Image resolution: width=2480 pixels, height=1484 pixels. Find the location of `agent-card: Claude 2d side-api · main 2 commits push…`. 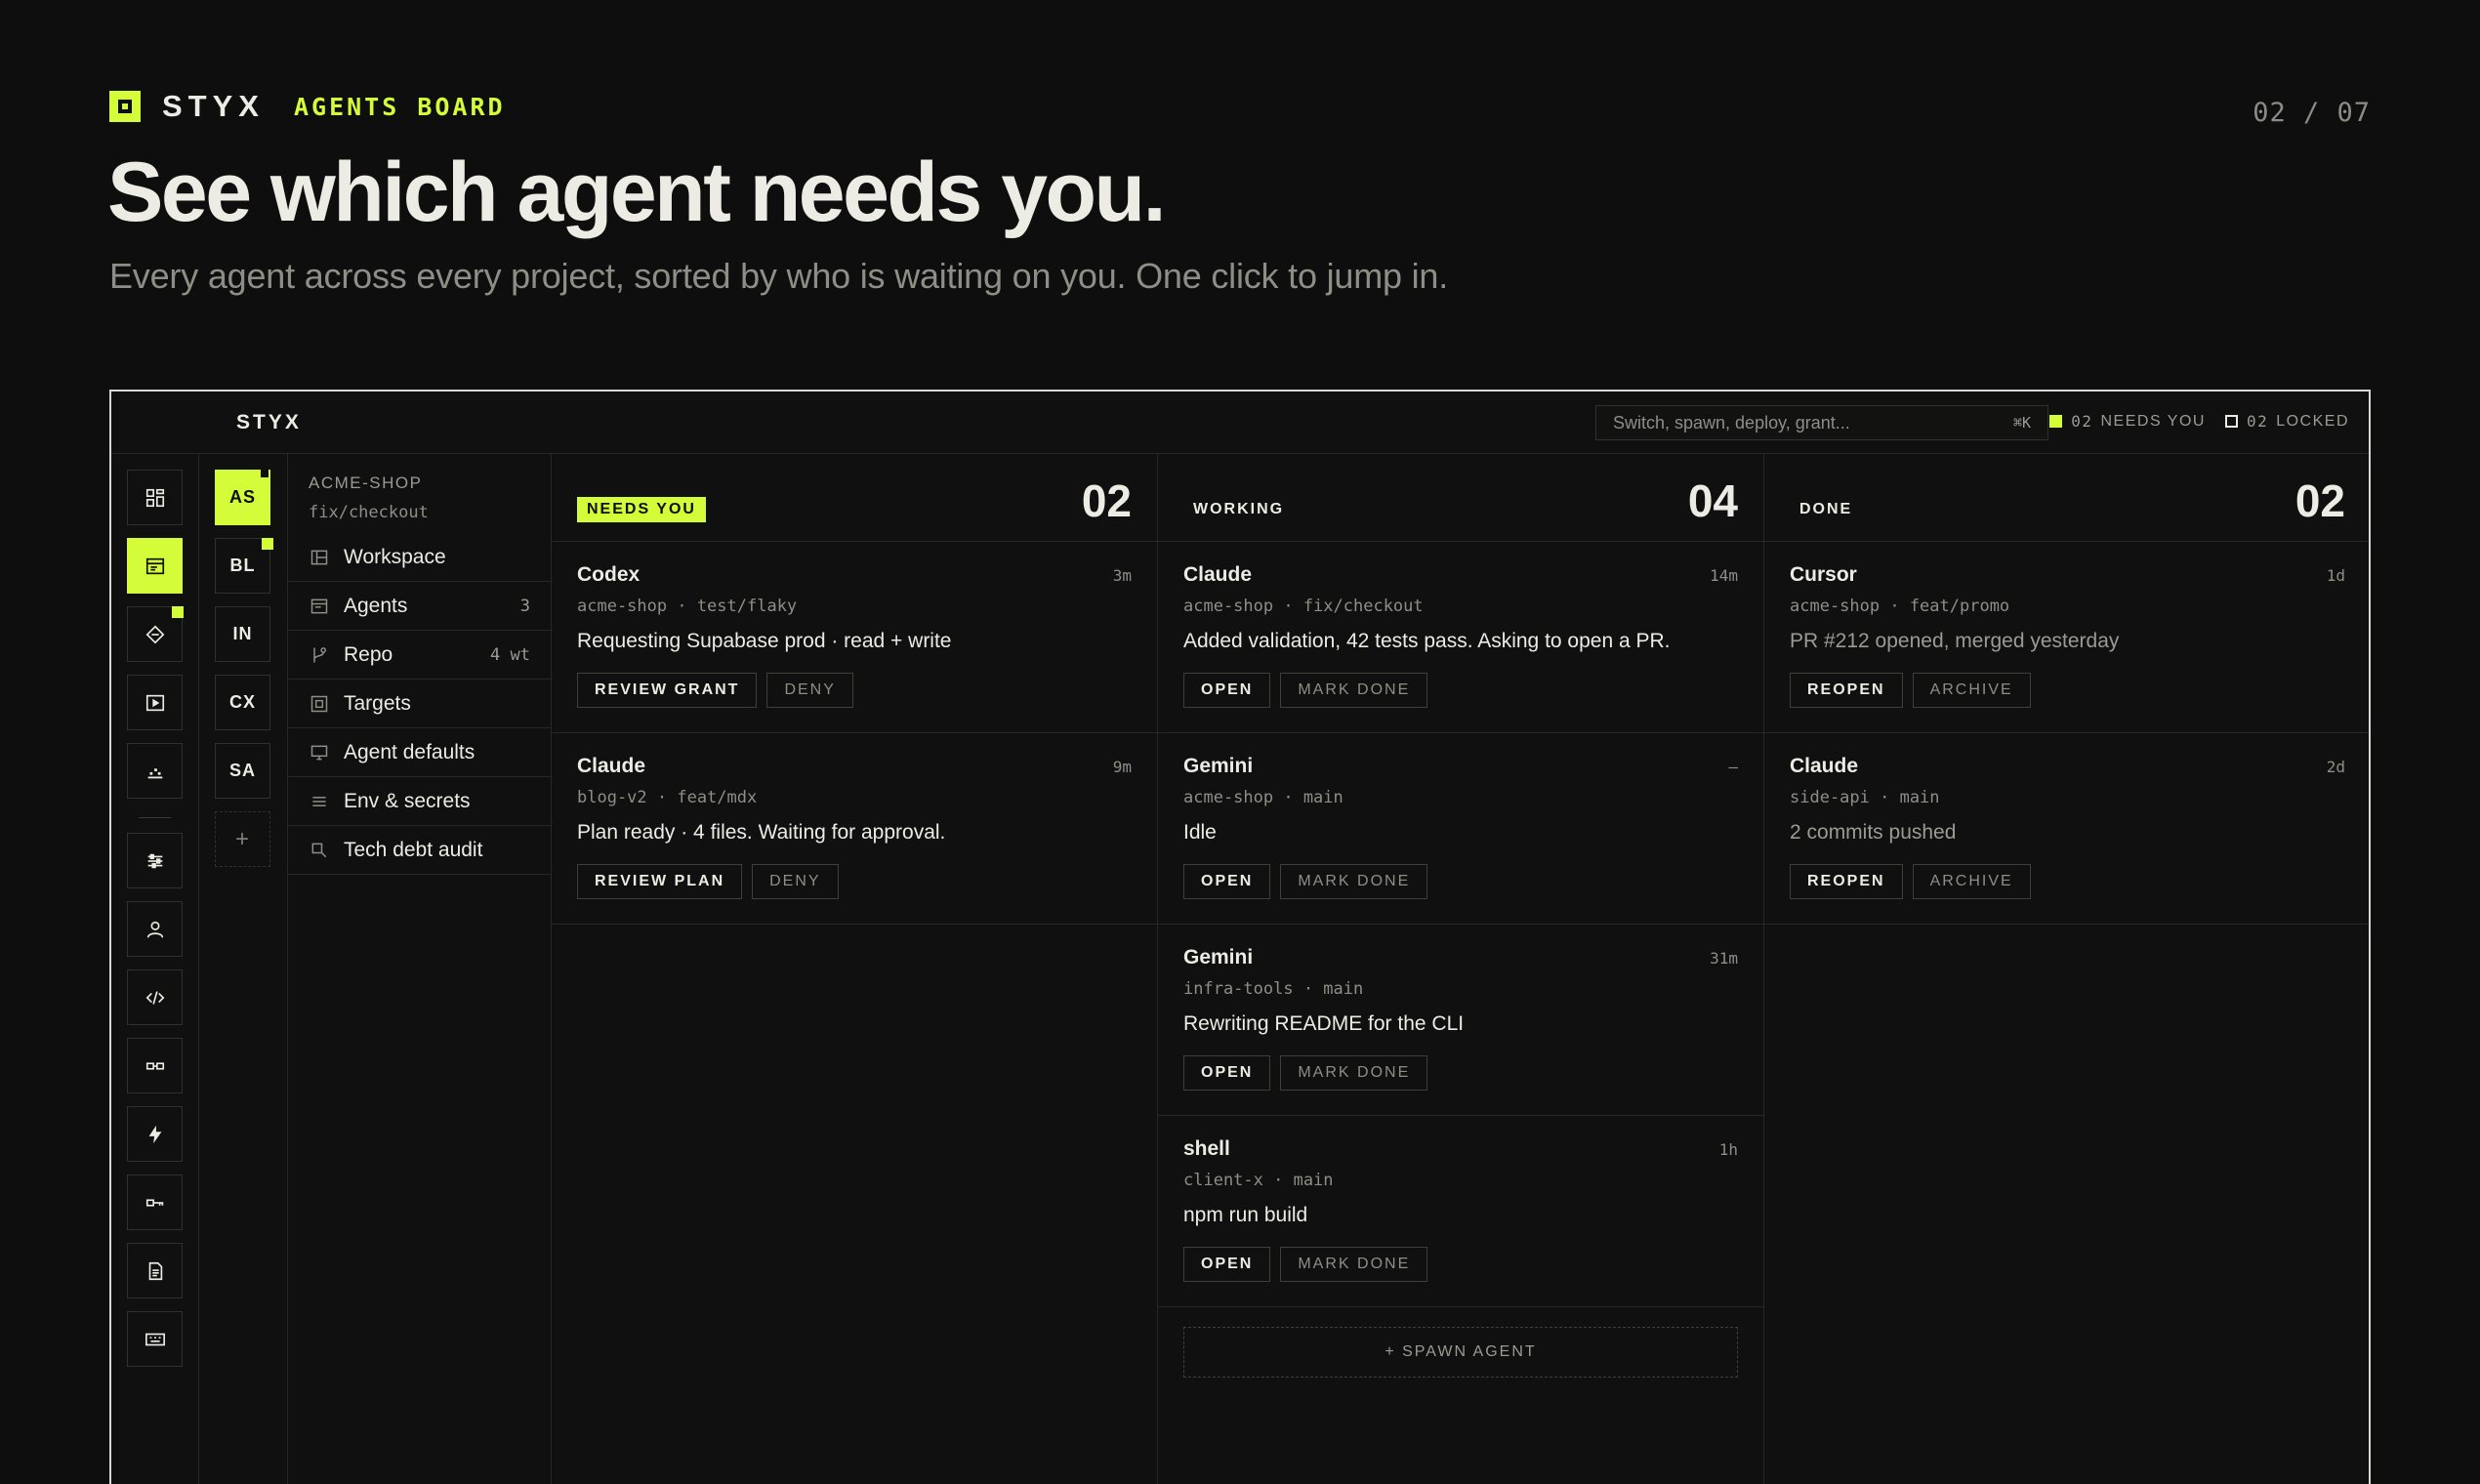

agent-card: Claude 2d side-api · main 2 commits push… is located at coordinates (2066, 829).